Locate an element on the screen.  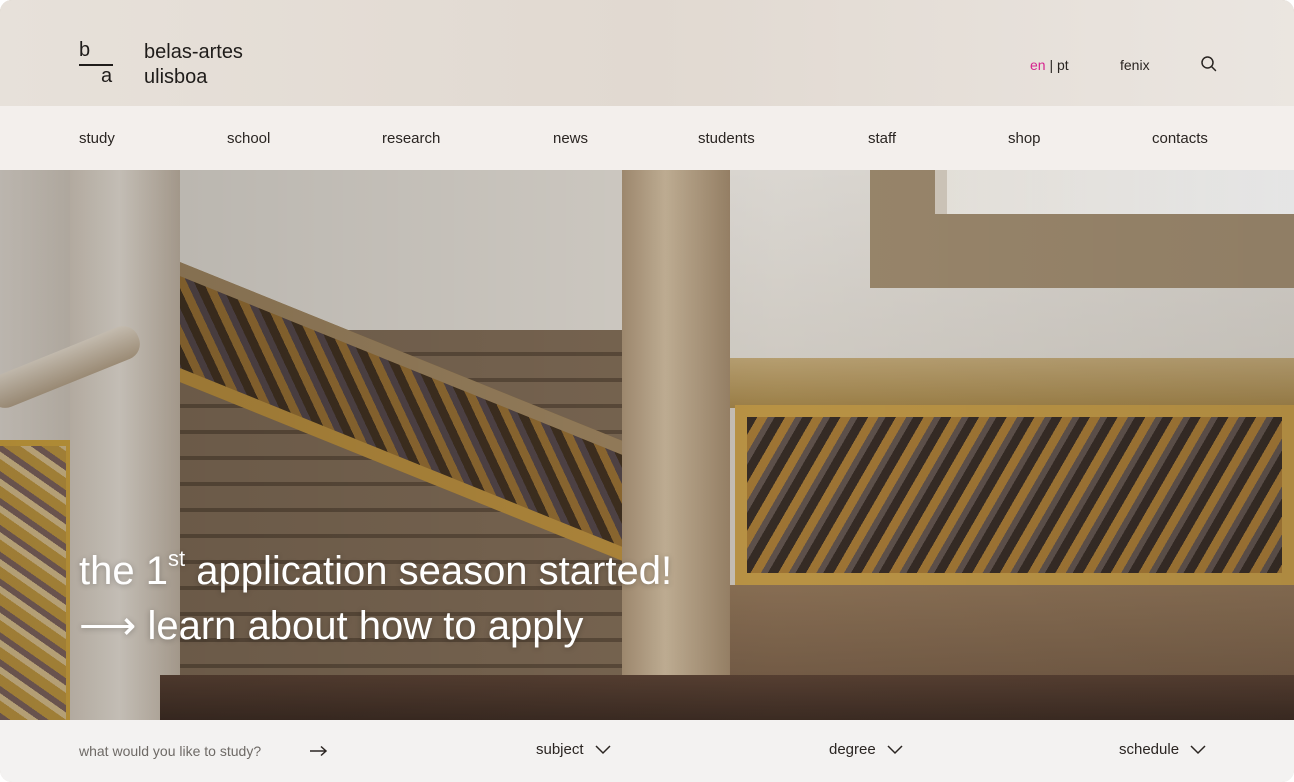
language-switcher: en | pt is located at coordinates (1049, 65).